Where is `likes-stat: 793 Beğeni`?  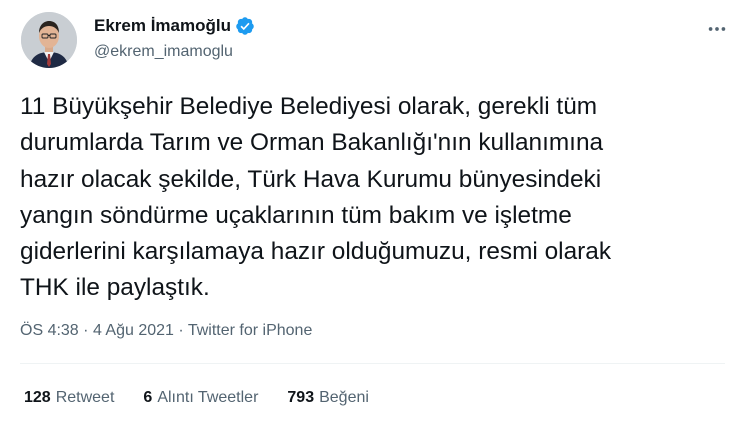
likes-stat: 793 Beğeni is located at coordinates (326, 398).